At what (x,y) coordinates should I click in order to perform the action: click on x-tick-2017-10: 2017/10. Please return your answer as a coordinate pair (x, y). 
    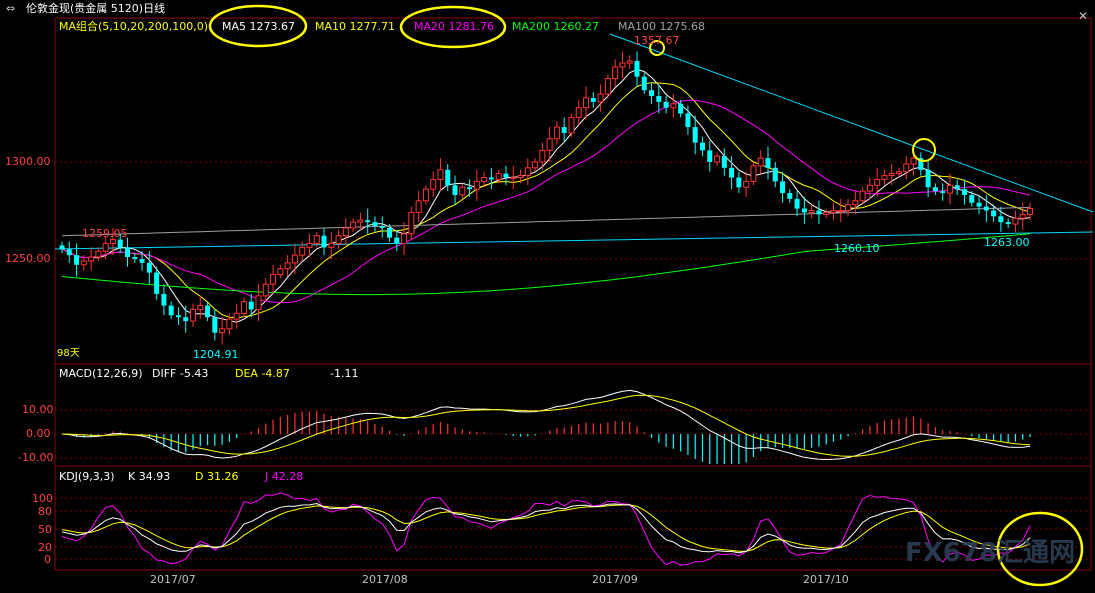
    Looking at the image, I should click on (826, 579).